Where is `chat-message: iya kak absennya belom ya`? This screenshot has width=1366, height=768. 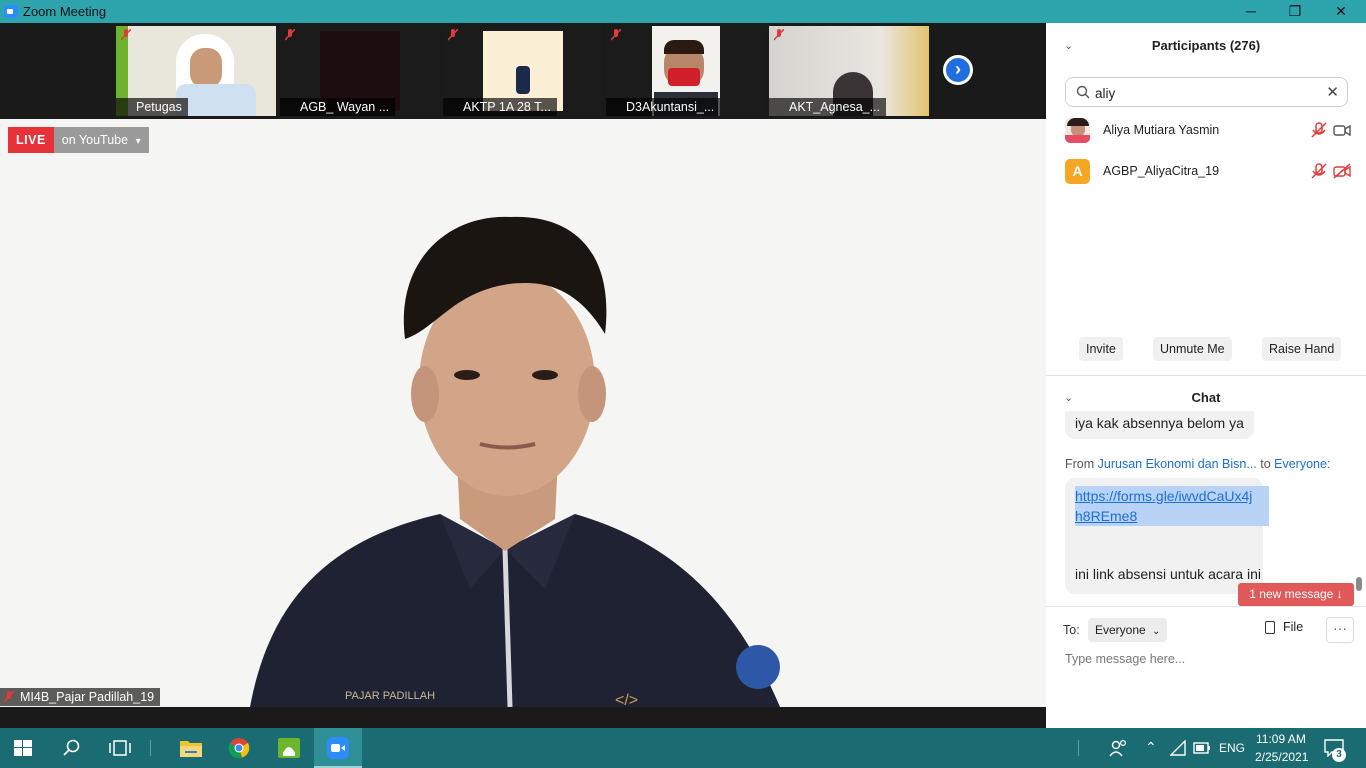 chat-message: iya kak absennya belom ya is located at coordinates (1159, 425).